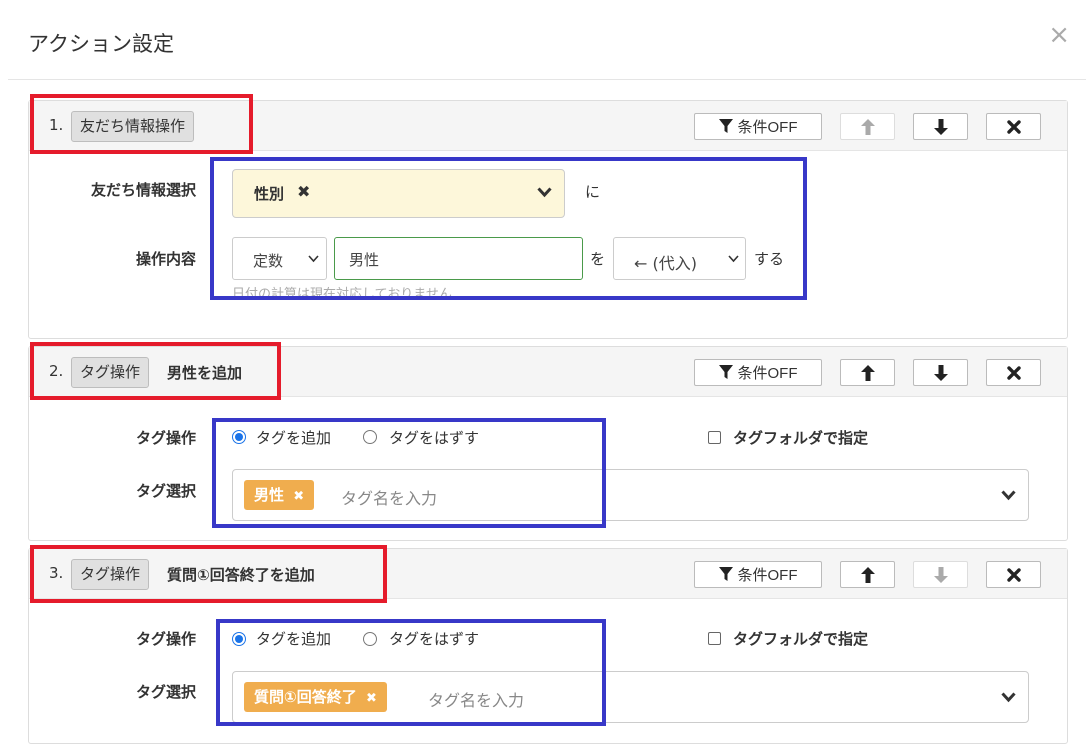 The image size is (1091, 749). I want to click on action-header-1: 1. 友だち情報操作 条件OFF, so click(548, 126).